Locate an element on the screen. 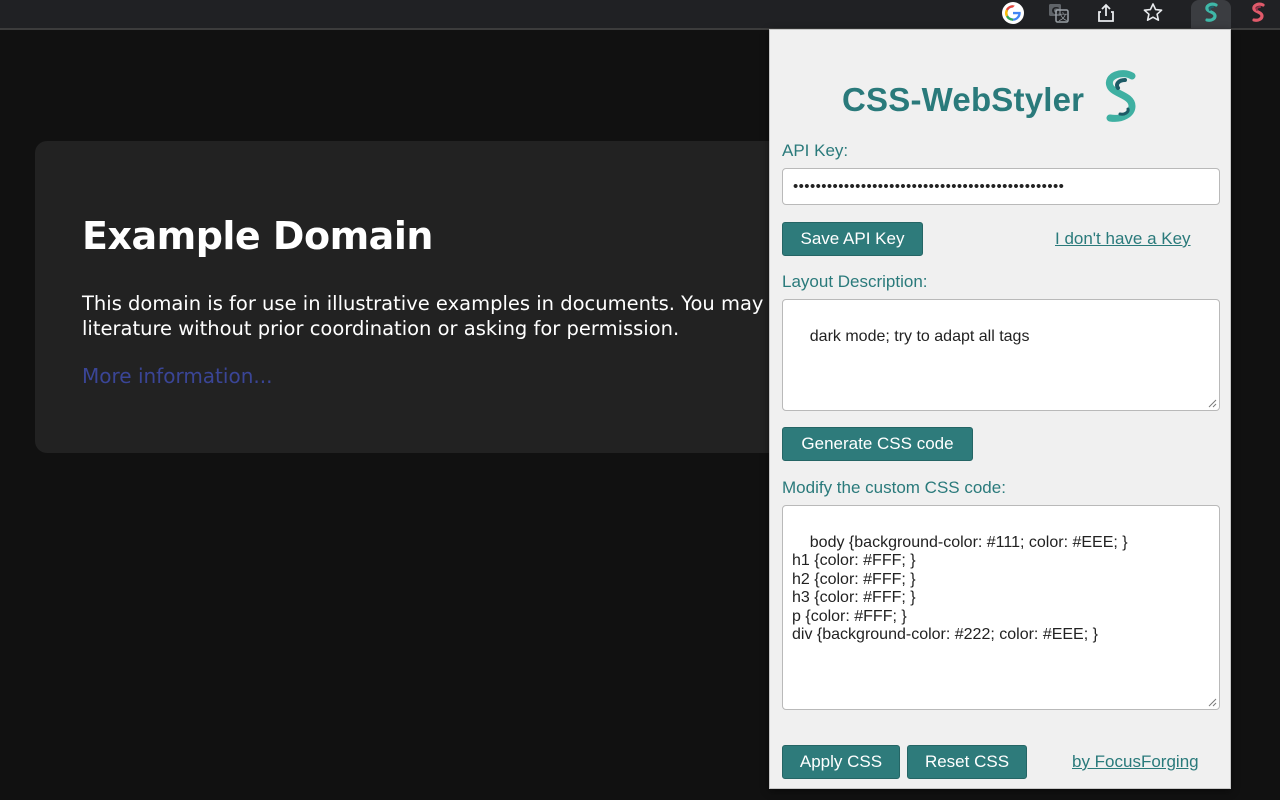 Image resolution: width=1280 pixels, height=800 pixels. layout-description-text: dark mode; try to adapt all tags is located at coordinates (920, 336).